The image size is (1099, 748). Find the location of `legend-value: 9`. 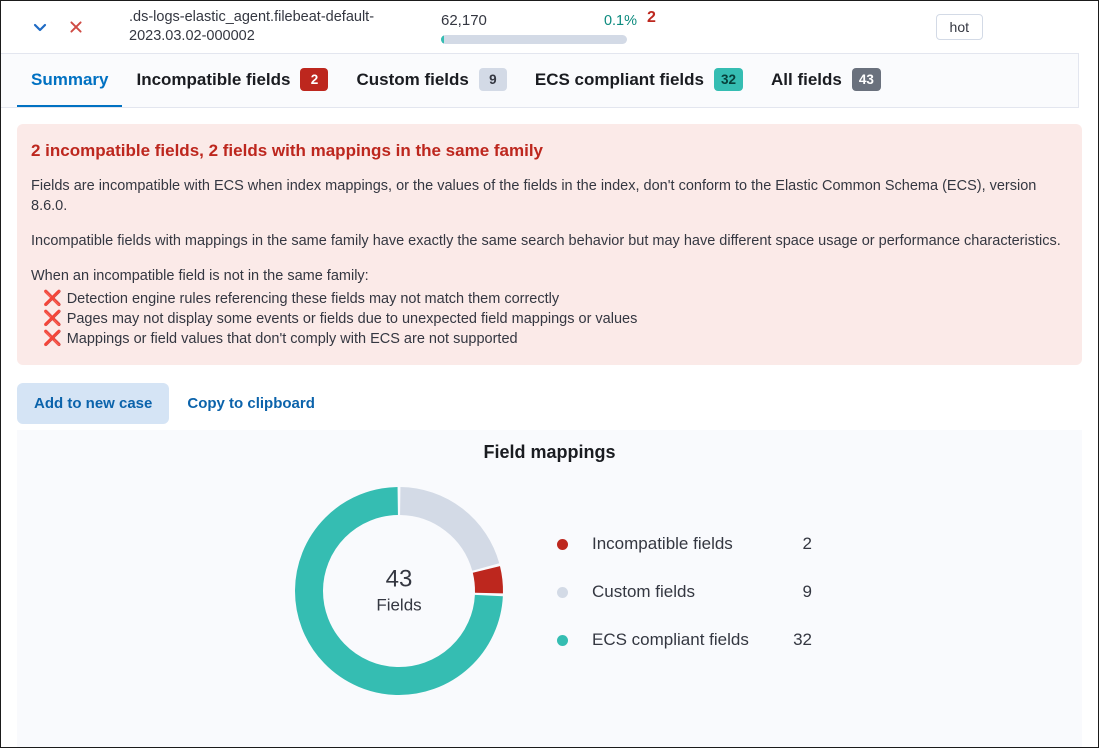

legend-value: 9 is located at coordinates (807, 591).